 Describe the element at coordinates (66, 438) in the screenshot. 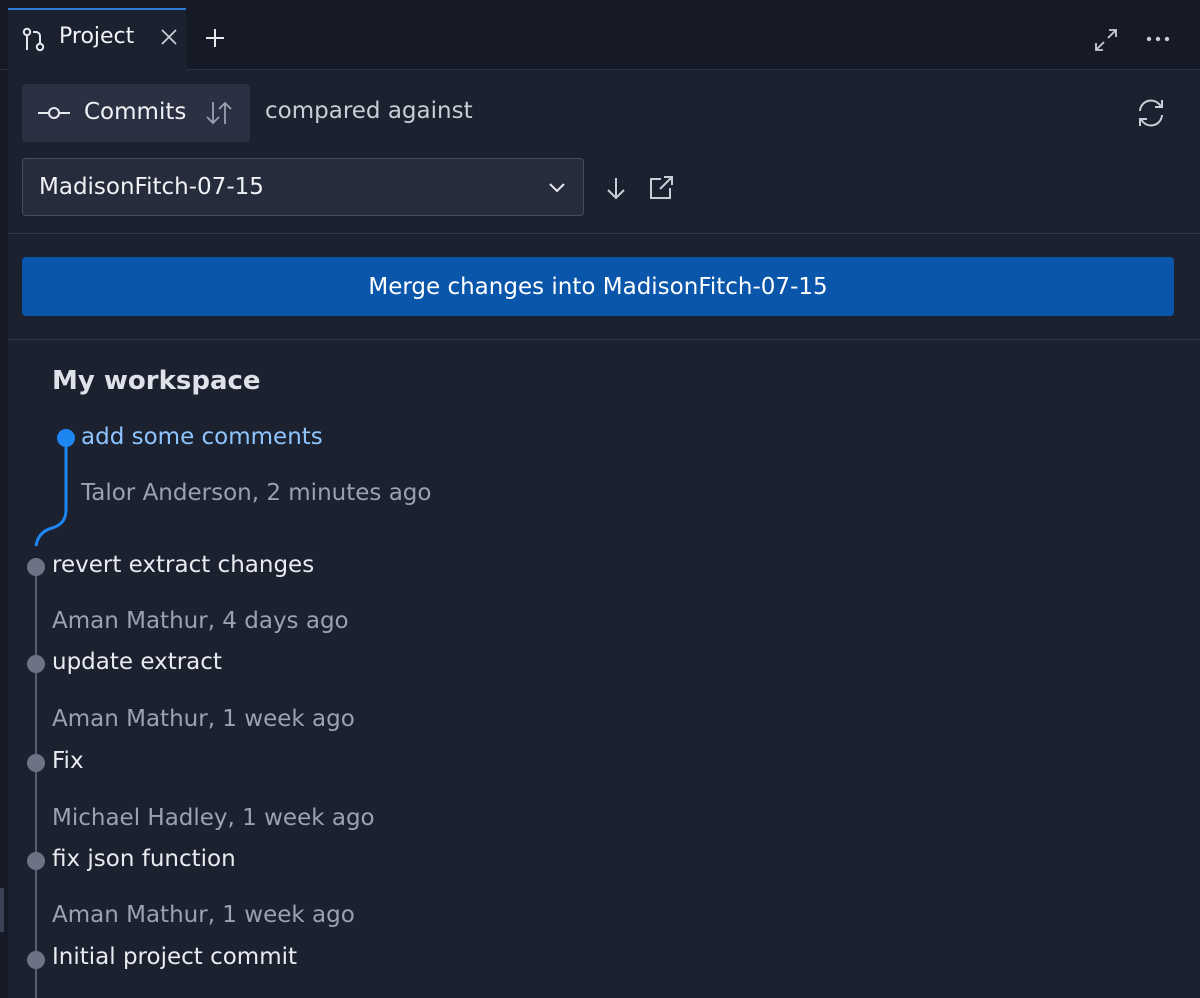

I see `commit-node-active` at that location.